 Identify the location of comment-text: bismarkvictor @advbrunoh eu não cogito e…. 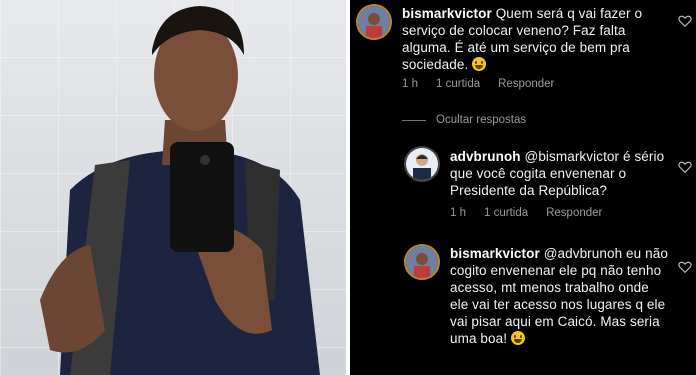
(560, 296).